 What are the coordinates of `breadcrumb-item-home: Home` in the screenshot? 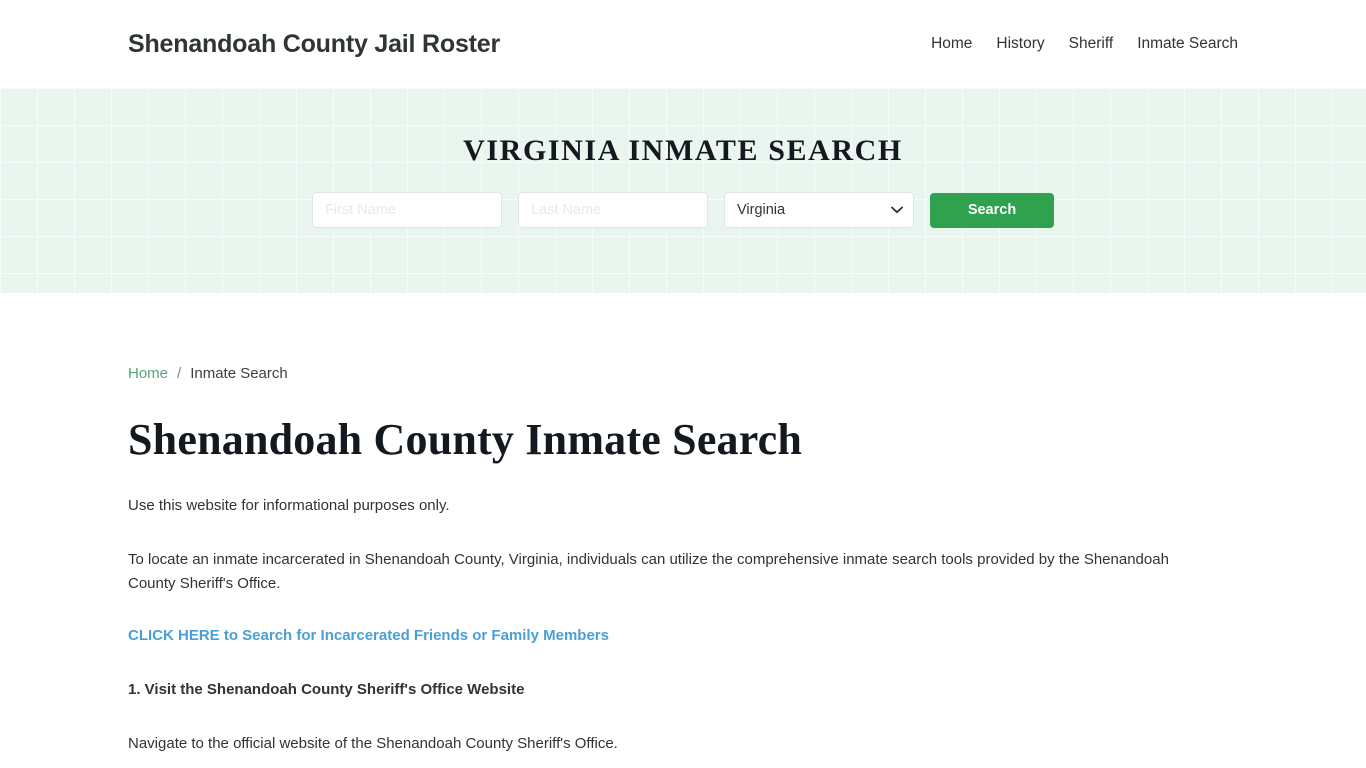 It's located at (148, 373).